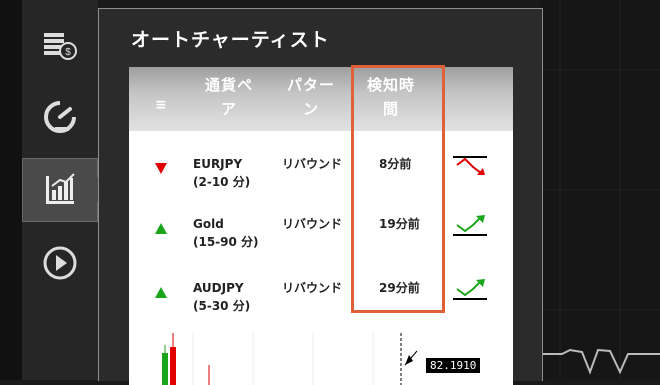 The image size is (660, 385). Describe the element at coordinates (470, 165) in the screenshot. I see `trend-down-icon` at that location.